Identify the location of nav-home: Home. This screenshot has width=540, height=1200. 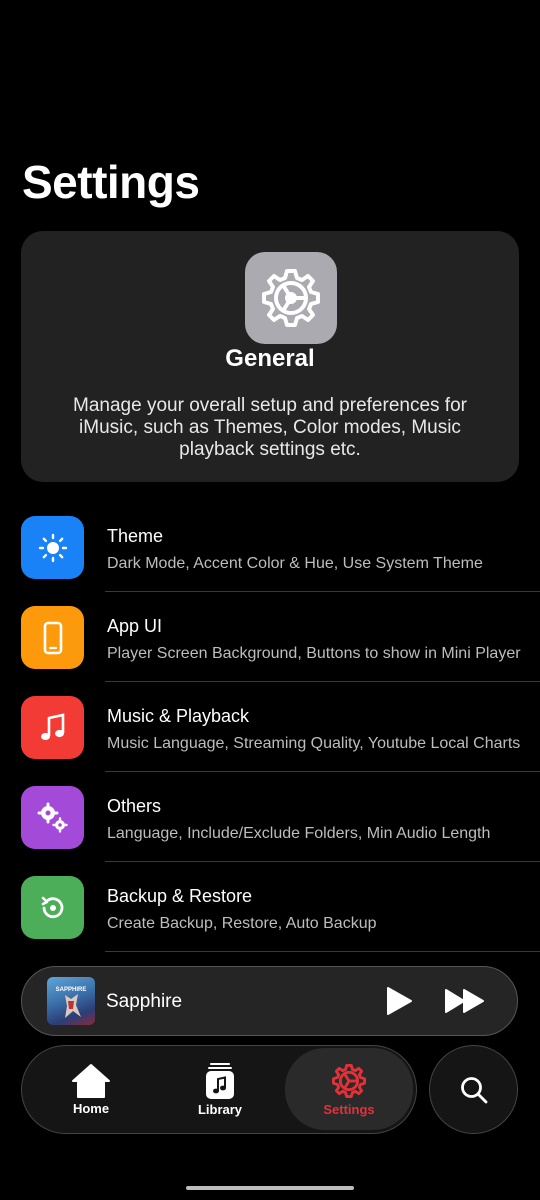
(91, 1089).